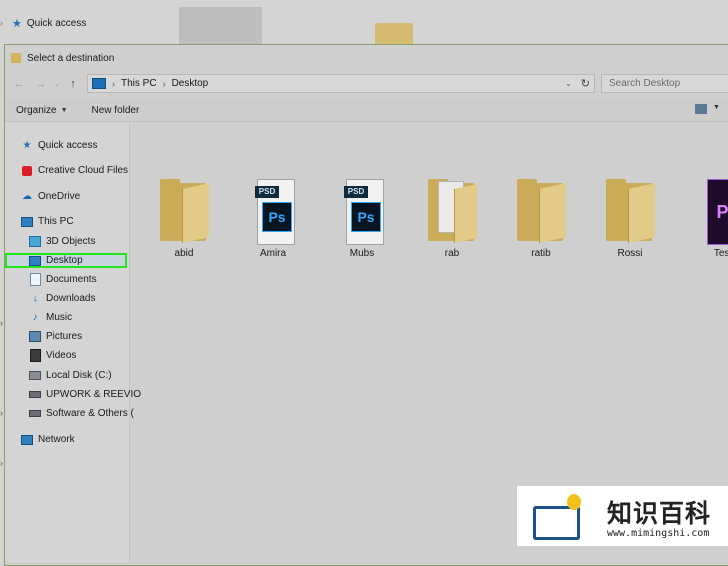 The height and width of the screenshot is (566, 728). Describe the element at coordinates (720, 253) in the screenshot. I see `file-name: Test` at that location.